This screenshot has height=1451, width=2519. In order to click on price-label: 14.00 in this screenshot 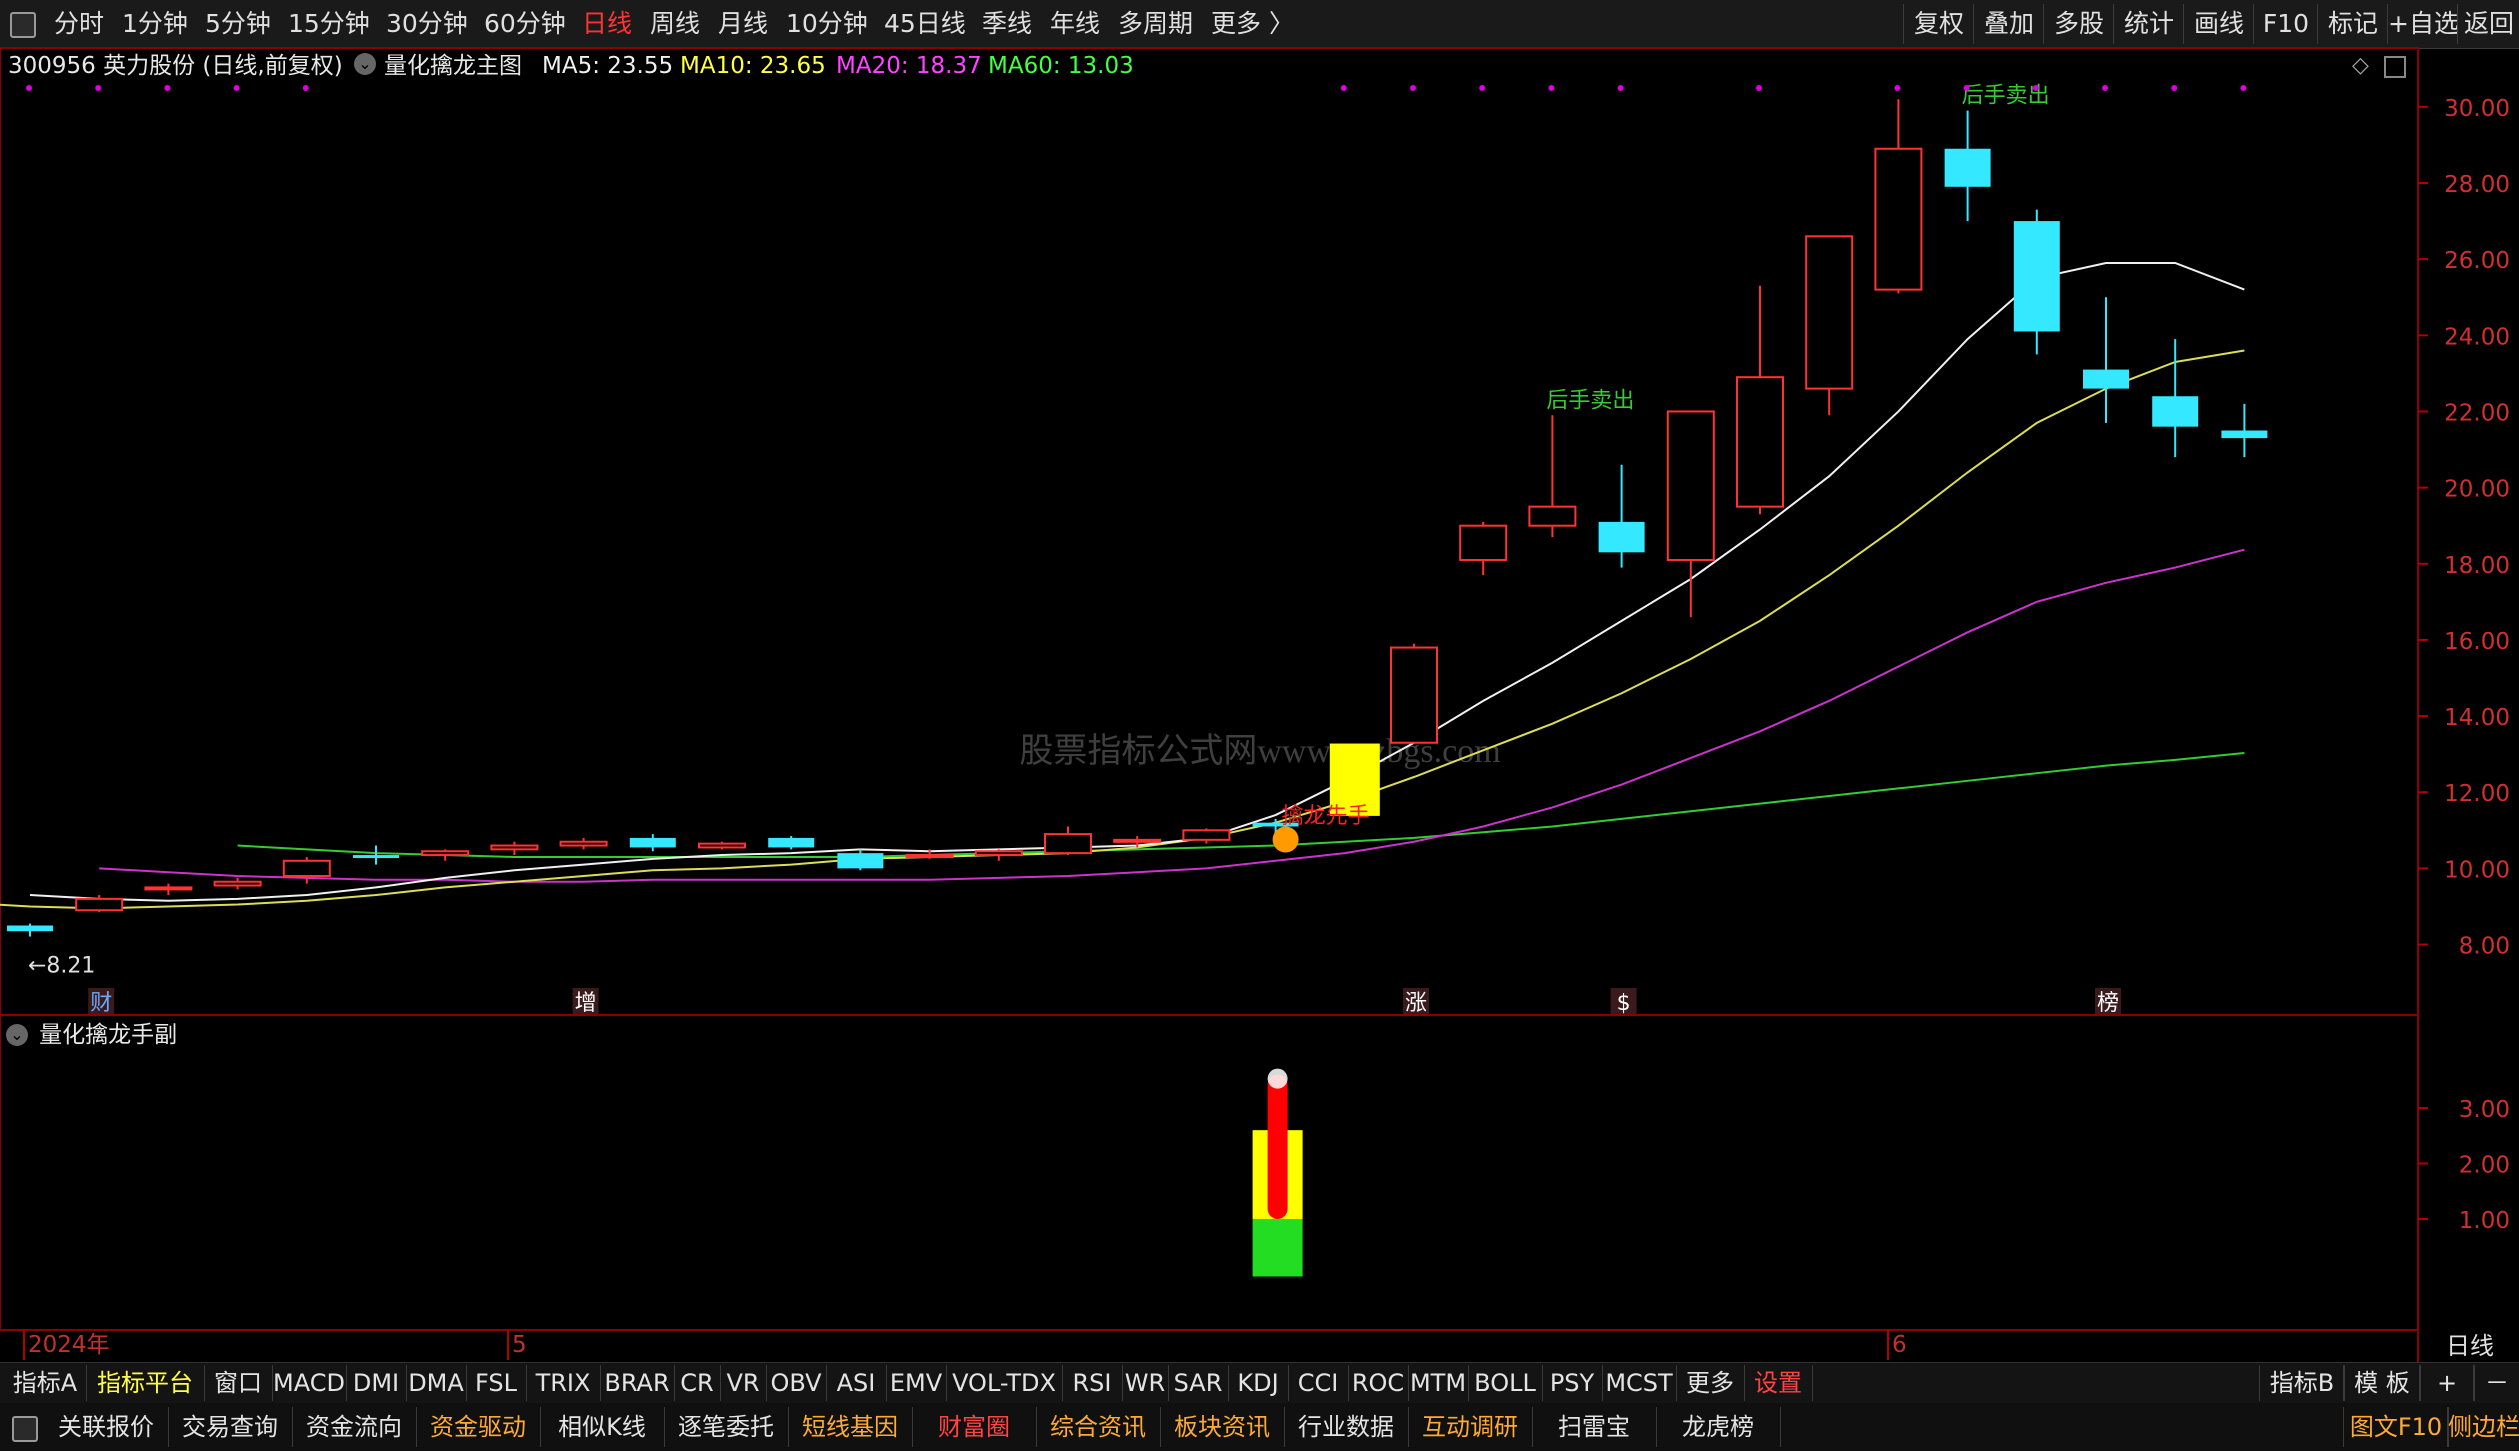, I will do `click(2477, 718)`.